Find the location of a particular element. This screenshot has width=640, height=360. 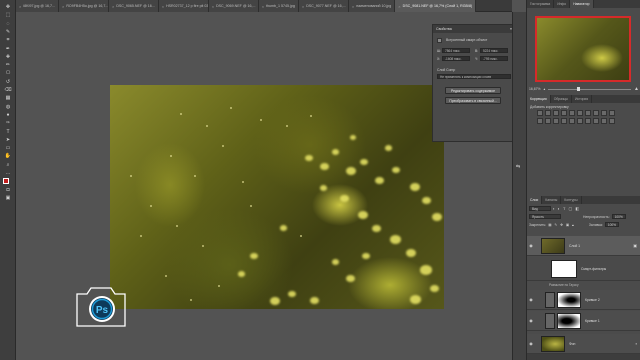

document-tab: × DSC_9081.NEF @ 16,7% (Слой 1, RGB/8) is located at coordinates (436, 6).